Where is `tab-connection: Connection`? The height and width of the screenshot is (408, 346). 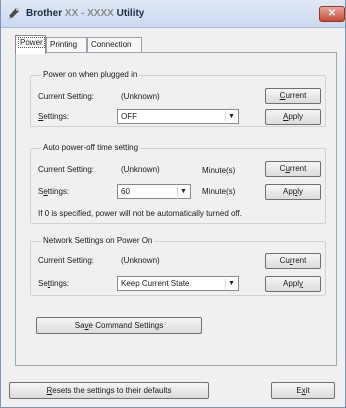 tab-connection: Connection is located at coordinates (114, 45).